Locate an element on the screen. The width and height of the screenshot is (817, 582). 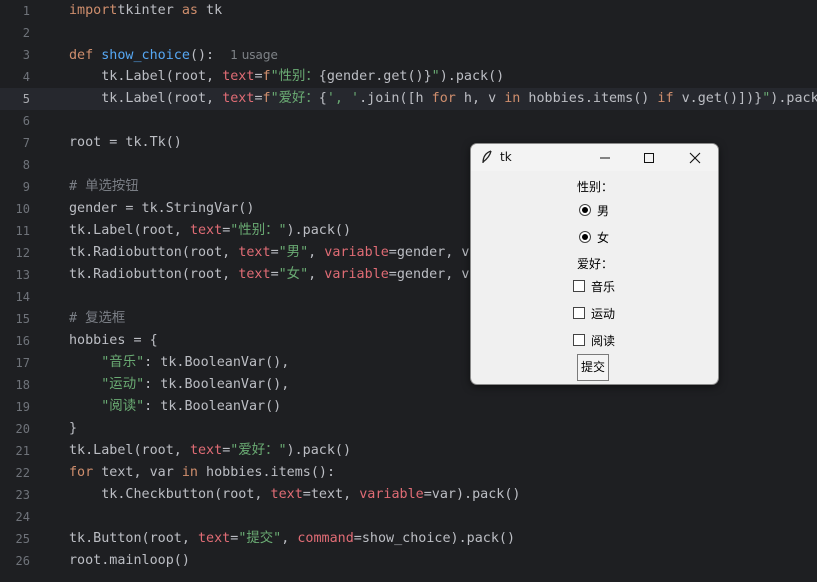
code-text: gender = tk.StringVar() is located at coordinates (161, 209).